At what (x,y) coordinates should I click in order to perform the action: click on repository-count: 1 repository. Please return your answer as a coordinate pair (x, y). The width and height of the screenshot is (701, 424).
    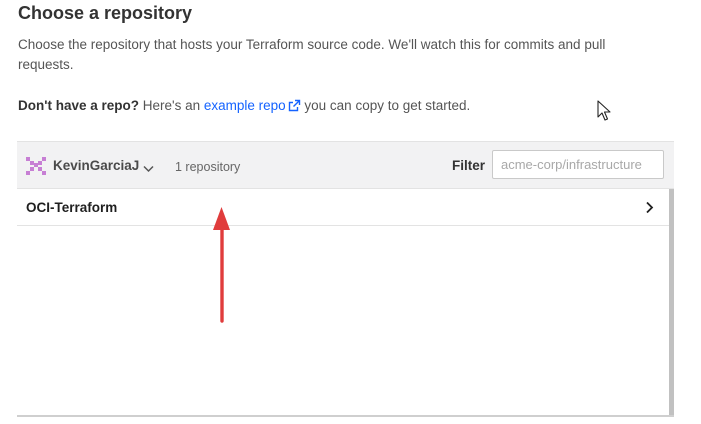
    Looking at the image, I should click on (208, 167).